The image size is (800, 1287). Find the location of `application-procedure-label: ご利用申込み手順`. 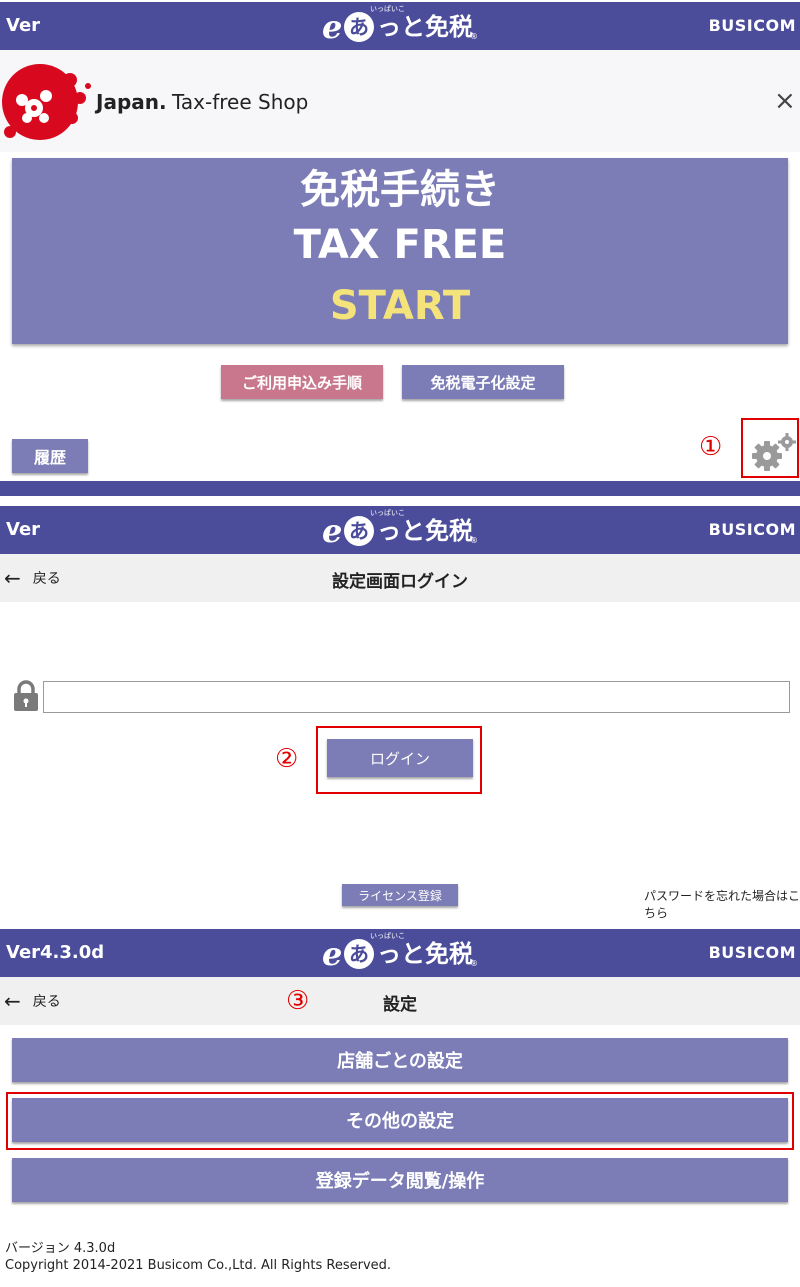

application-procedure-label: ご利用申込み手順 is located at coordinates (301, 382).